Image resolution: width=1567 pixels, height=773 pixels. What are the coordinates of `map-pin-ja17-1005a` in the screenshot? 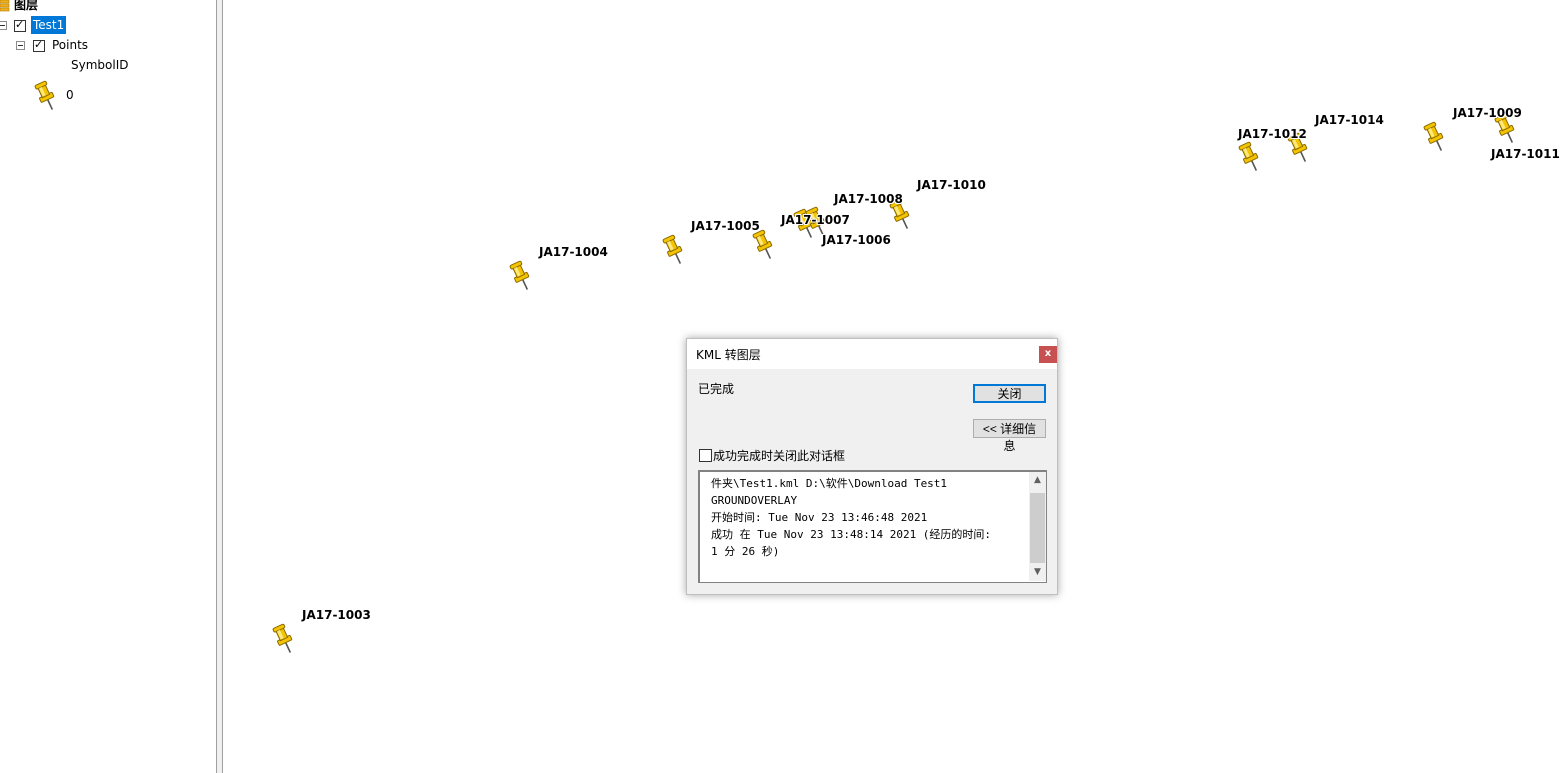 It's located at (674, 250).